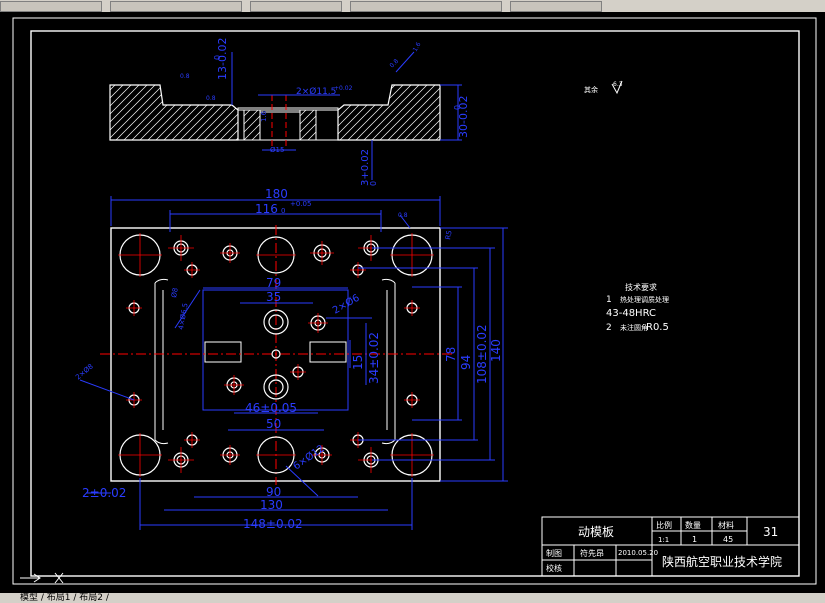 This screenshot has width=825, height=603. Describe the element at coordinates (316, 91) in the screenshot. I see `dim-hole-spec: 2×Ø11.5` at that location.